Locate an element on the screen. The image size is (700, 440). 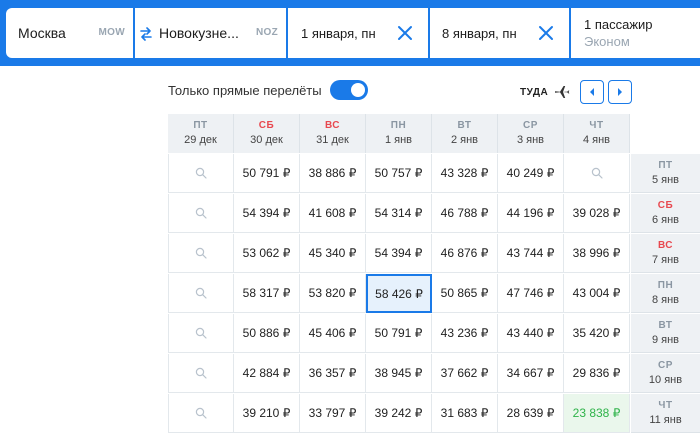
column-header: СБ 30 дек is located at coordinates (267, 133).